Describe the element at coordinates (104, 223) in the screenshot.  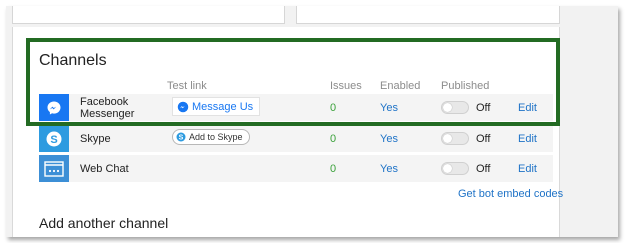
I see `add-channel-heading: Add another channel` at that location.